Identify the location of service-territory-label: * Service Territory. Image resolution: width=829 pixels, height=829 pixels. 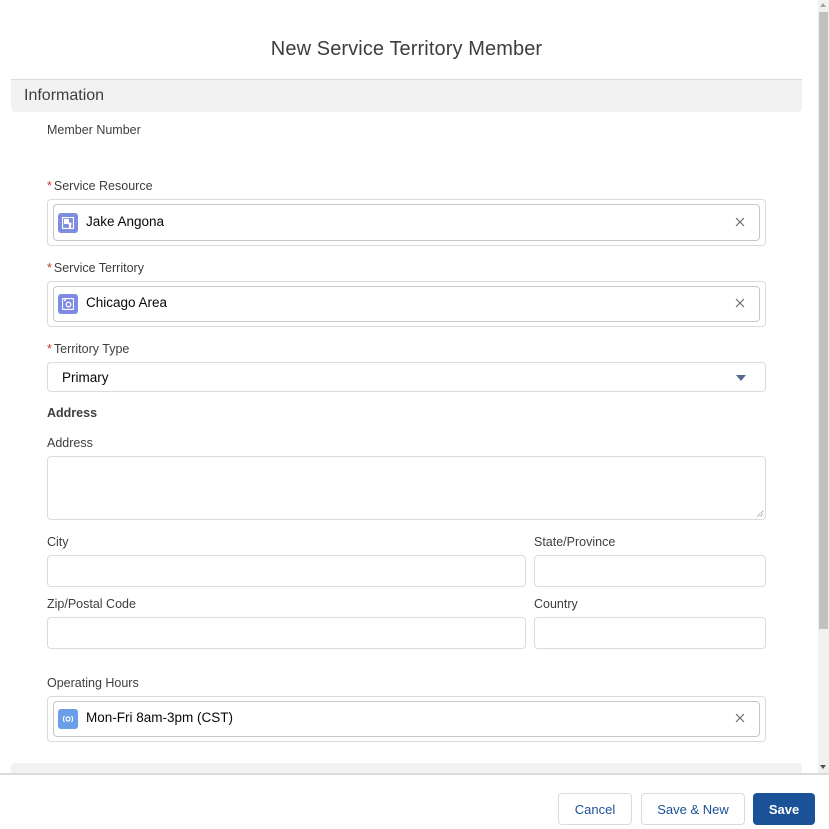
(95, 268).